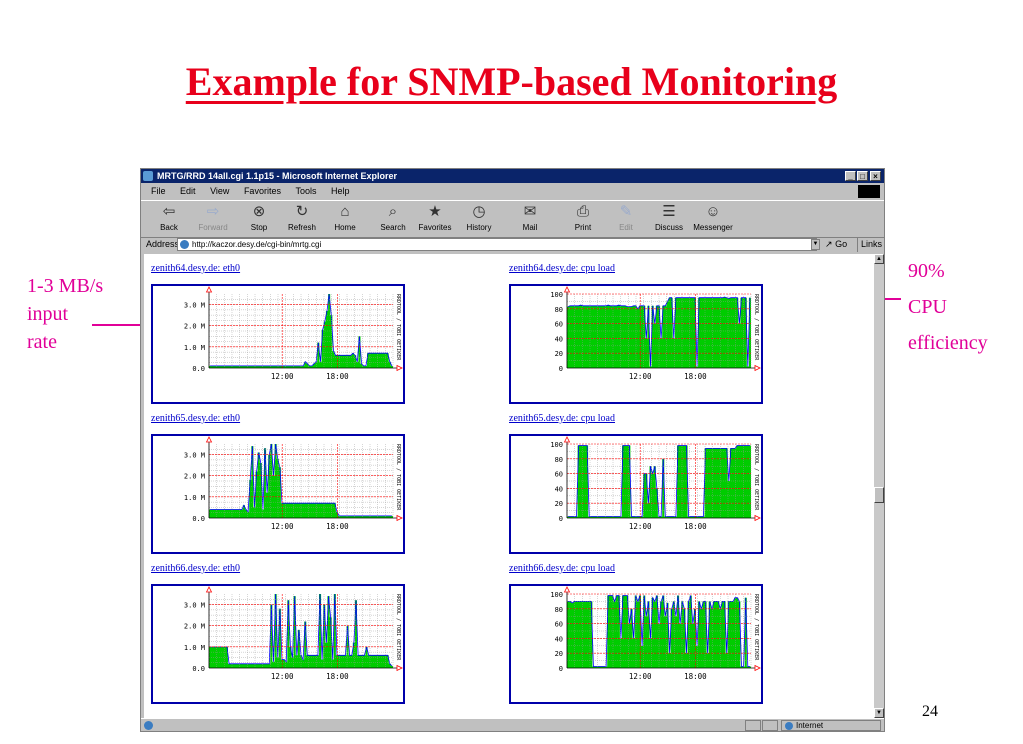 The width and height of the screenshot is (1023, 744). Describe the element at coordinates (562, 418) in the screenshot. I see `graph-link: zenith65.desy.de: cpu load` at that location.